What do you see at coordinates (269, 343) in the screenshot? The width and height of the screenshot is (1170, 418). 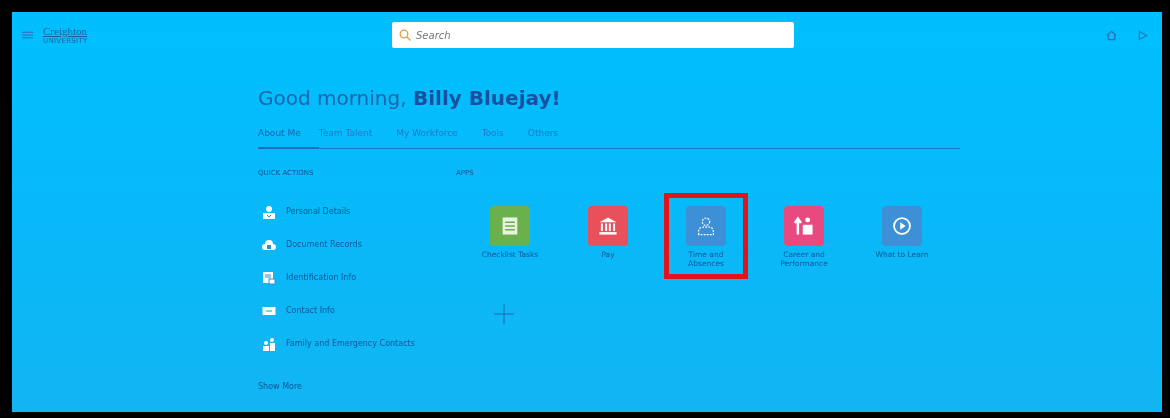 I see `people-icon` at bounding box center [269, 343].